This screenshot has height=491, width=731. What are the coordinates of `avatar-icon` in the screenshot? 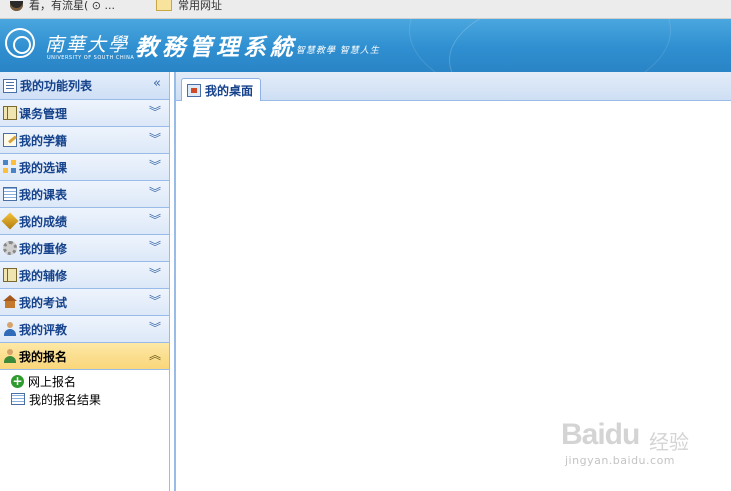 It's located at (16, 6).